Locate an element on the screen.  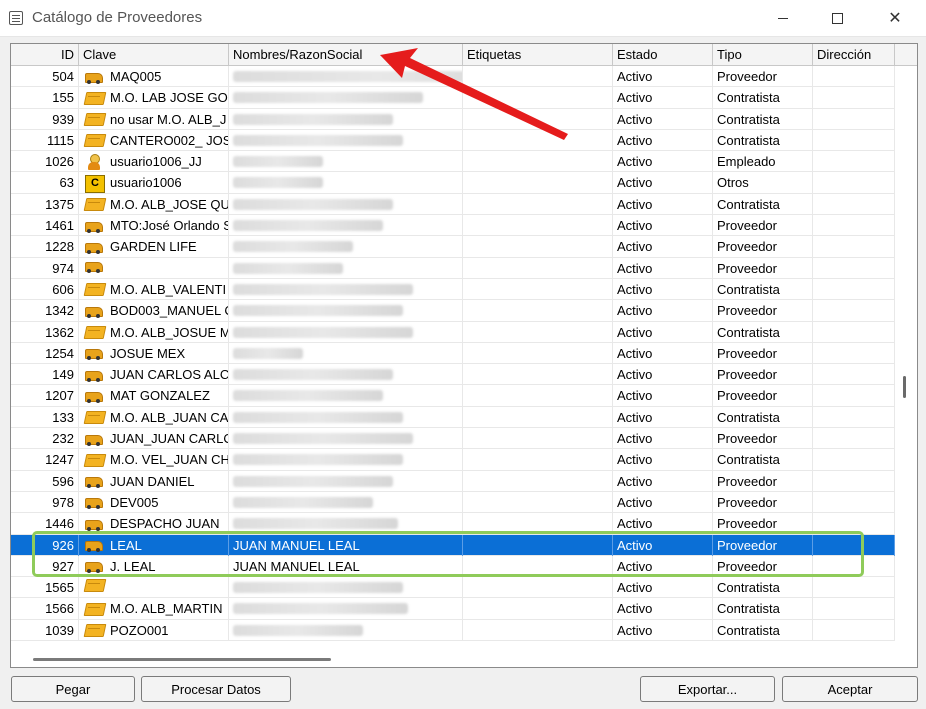
cell-id: 1026 is located at coordinates (45, 162).